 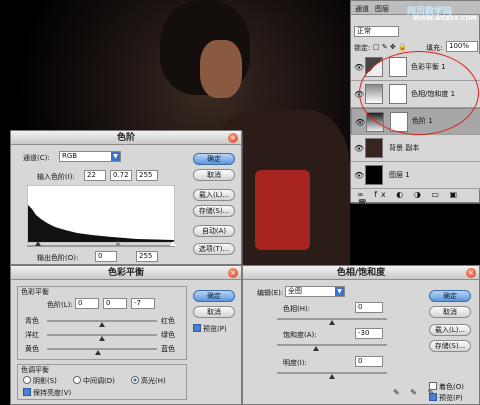 I want to click on slider-right-label: 绿色, so click(x=168, y=335).